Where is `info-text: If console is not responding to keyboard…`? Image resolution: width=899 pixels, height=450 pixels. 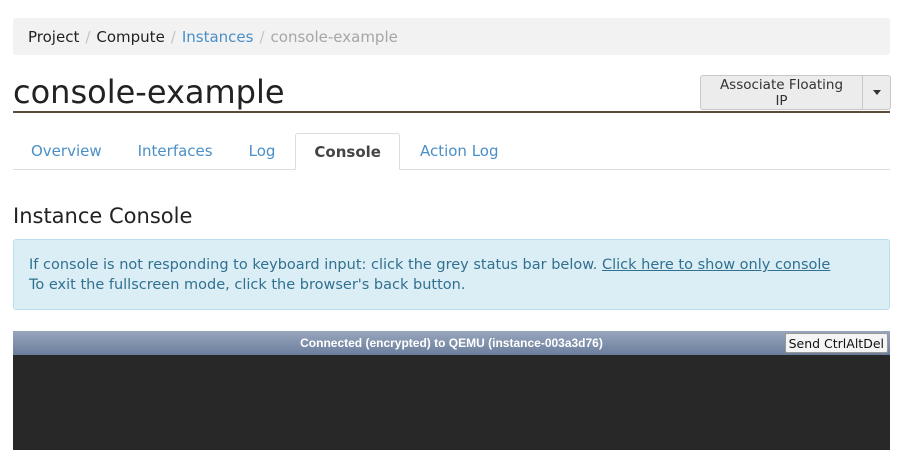
info-text: If console is not responding to keyboard… is located at coordinates (313, 265).